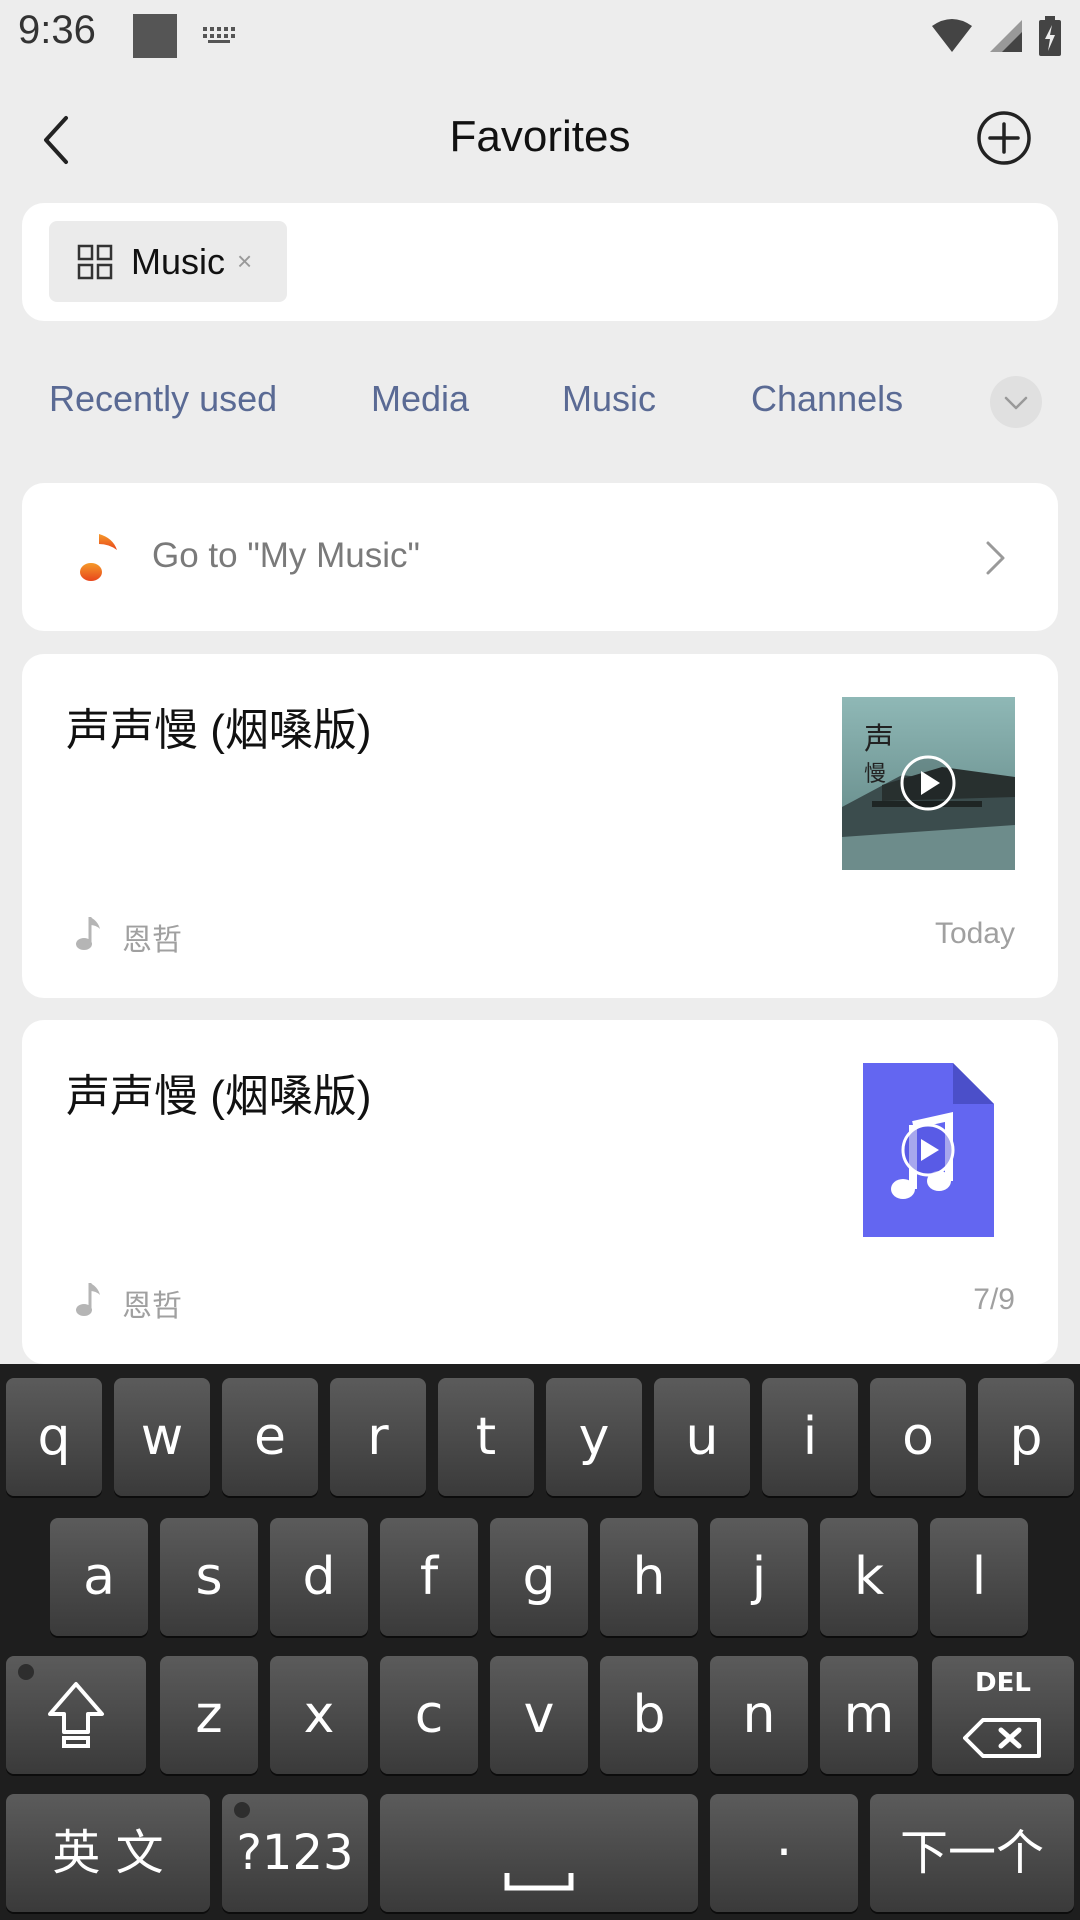  Describe the element at coordinates (178, 261) in the screenshot. I see `filter-chip-label: Music` at that location.